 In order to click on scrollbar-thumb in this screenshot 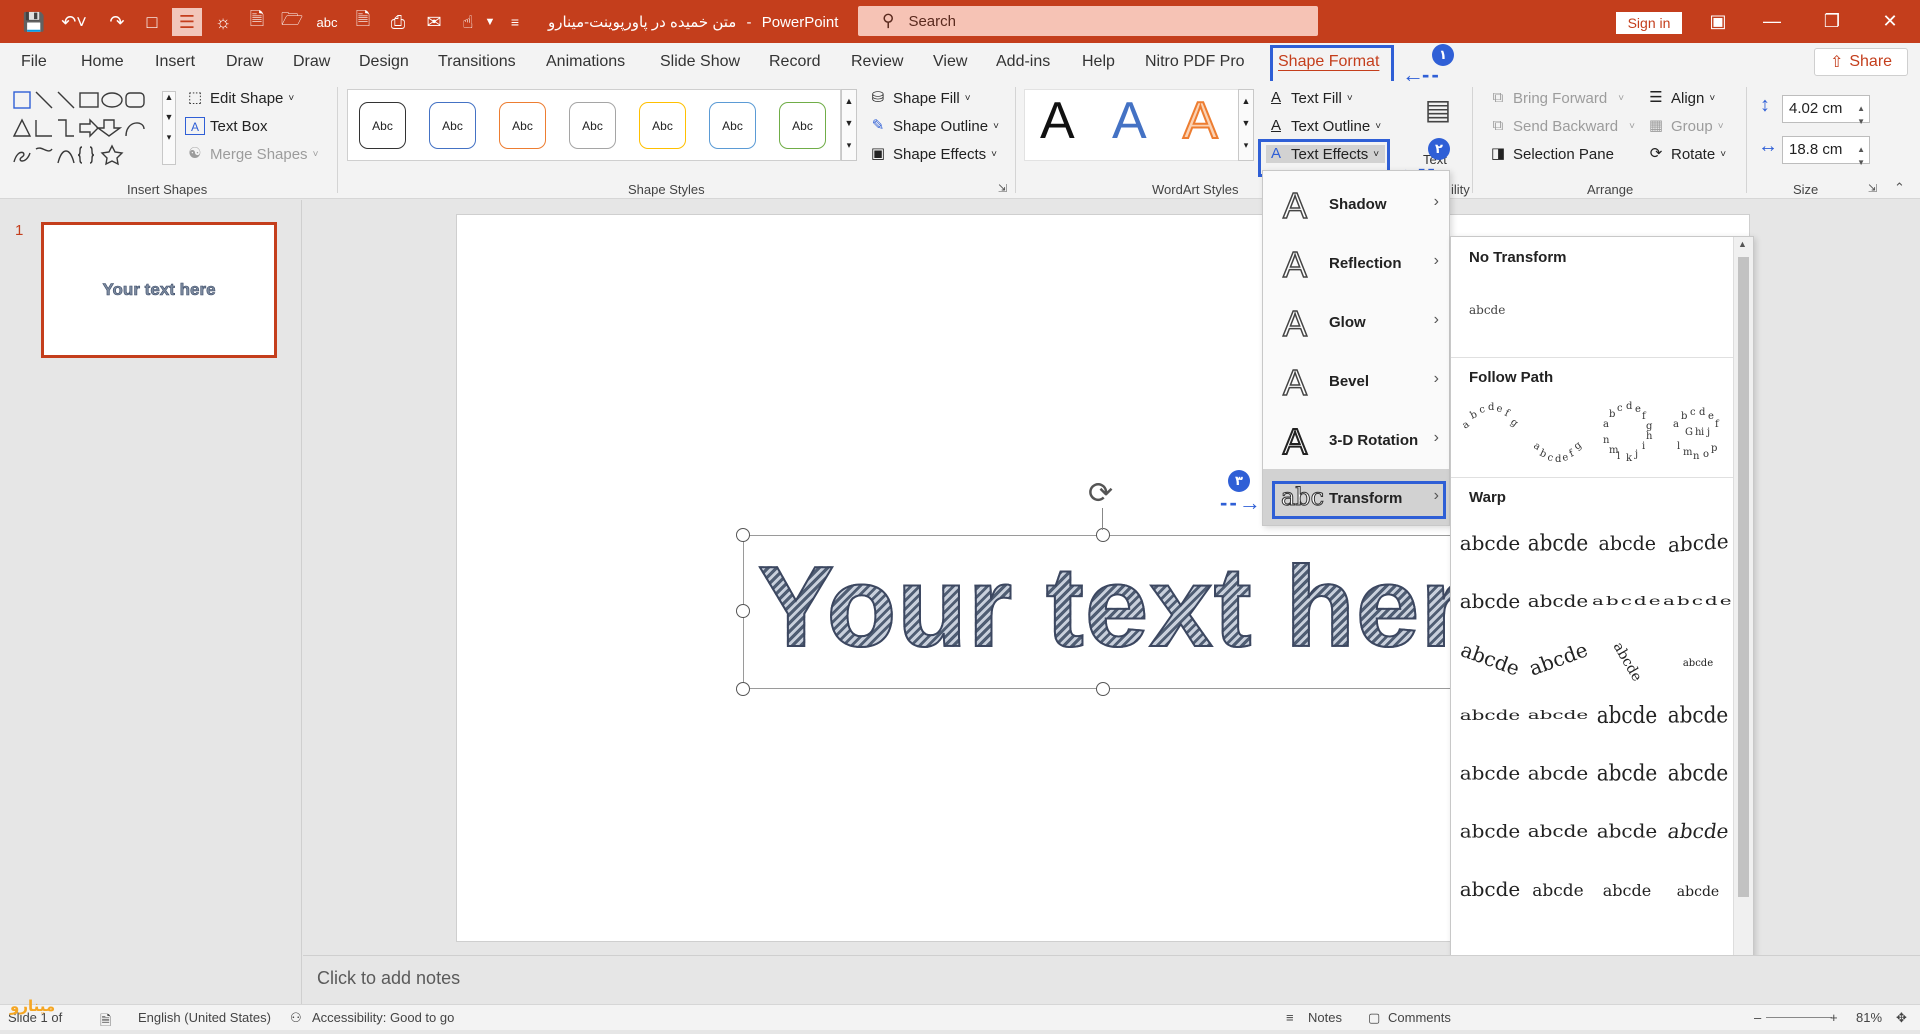, I will do `click(1743, 577)`.